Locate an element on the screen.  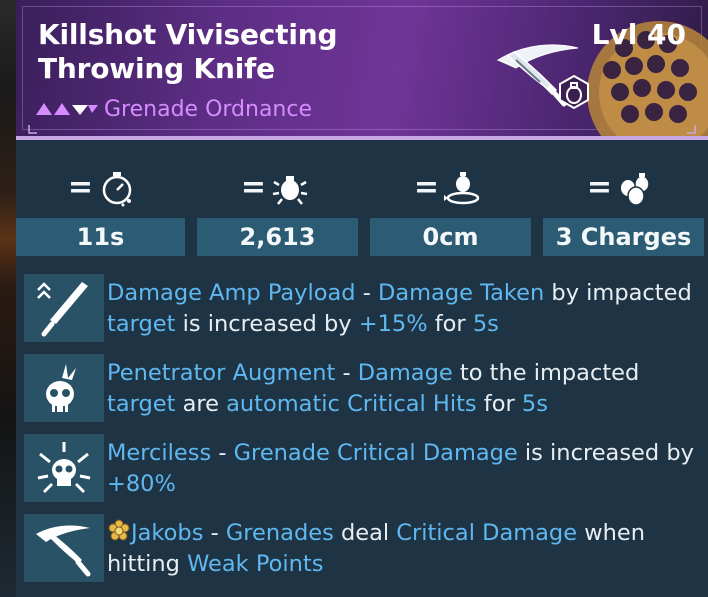
perk-keyword: Grenades is located at coordinates (279, 533).